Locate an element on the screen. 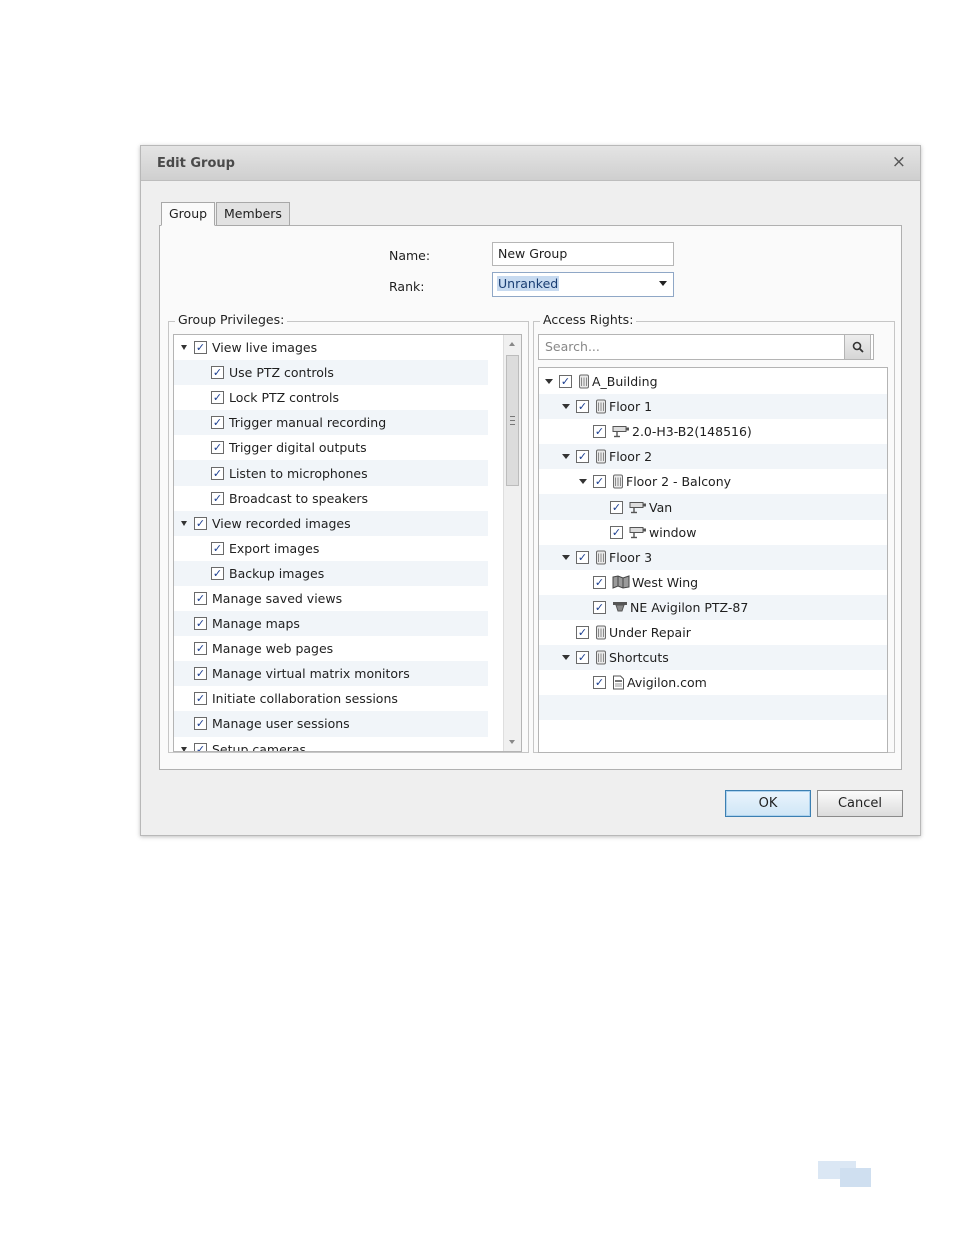  privilege-row: ✓ Backup images is located at coordinates (331, 573).